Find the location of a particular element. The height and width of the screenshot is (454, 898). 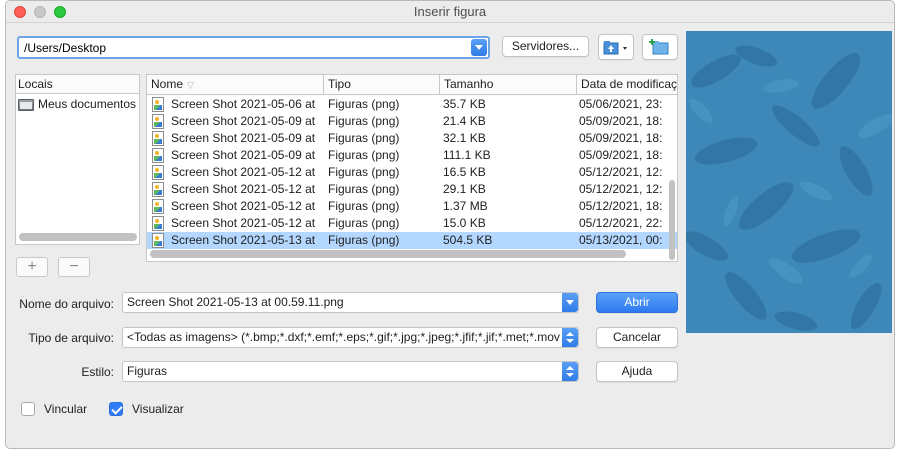

column-size: Tamanho is located at coordinates (508, 85).